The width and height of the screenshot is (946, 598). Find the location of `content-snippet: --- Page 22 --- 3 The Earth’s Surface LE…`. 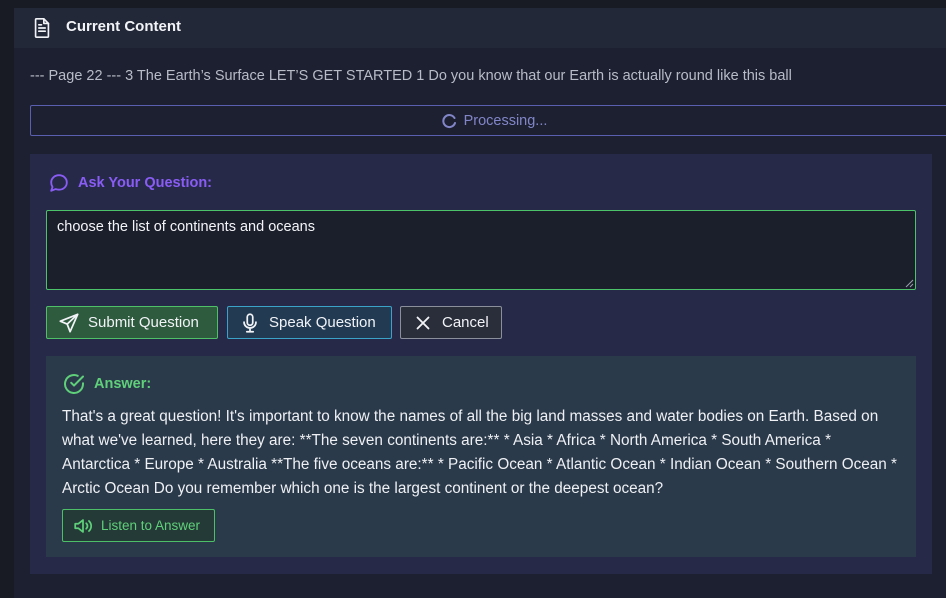

content-snippet: --- Page 22 --- 3 The Earth’s Surface LE… is located at coordinates (411, 76).